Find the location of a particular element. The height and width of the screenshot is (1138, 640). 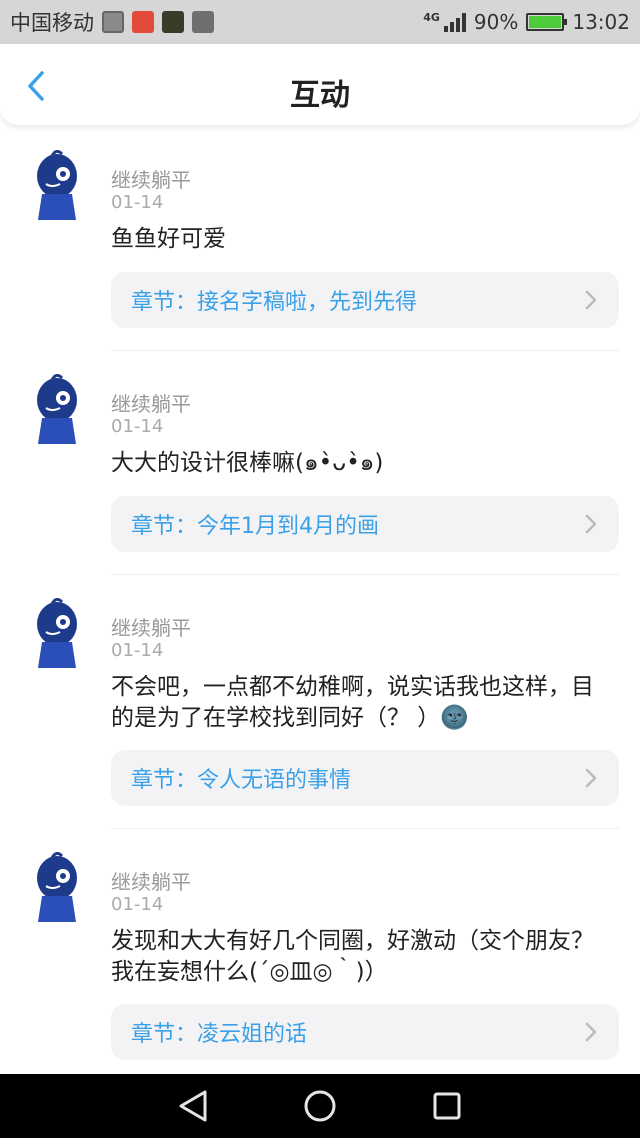

comment-text: 不会吧，一点都不幼稚啊，说实话我也这样，目的是为了在学校找到同好（？ ）🌚 is located at coordinates (352, 702).